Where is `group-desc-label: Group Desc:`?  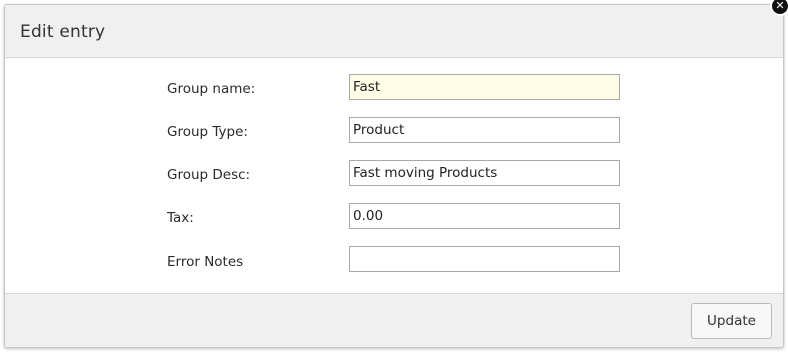 group-desc-label: Group Desc: is located at coordinates (209, 175).